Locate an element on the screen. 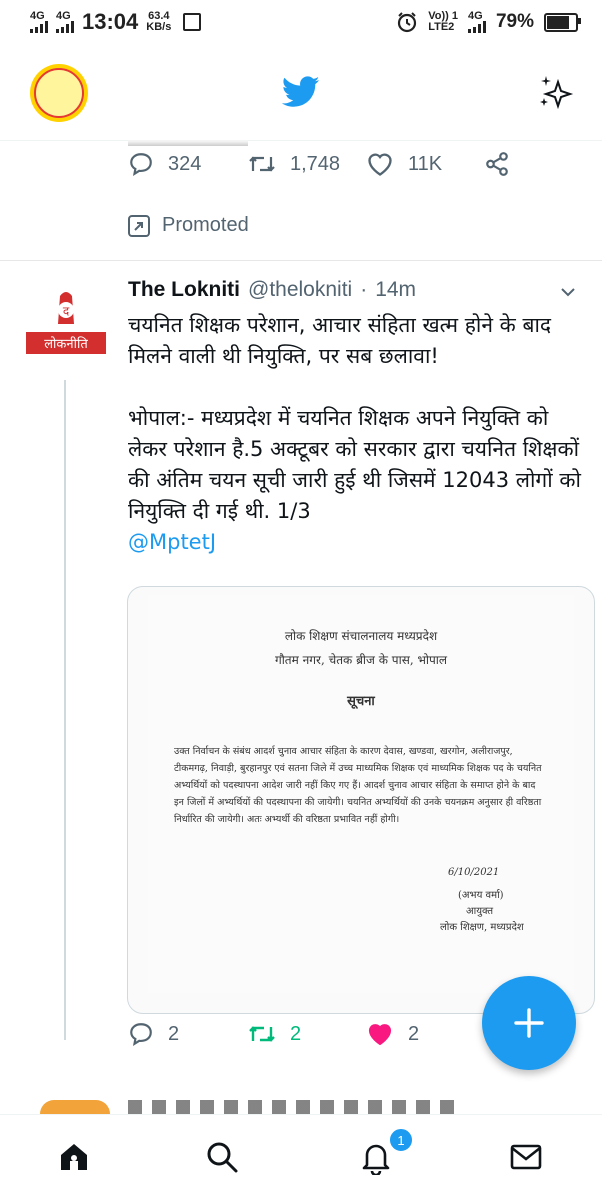 Image resolution: width=602 pixels, height=1201 pixels. svg-text: द is located at coordinates (66, 311).